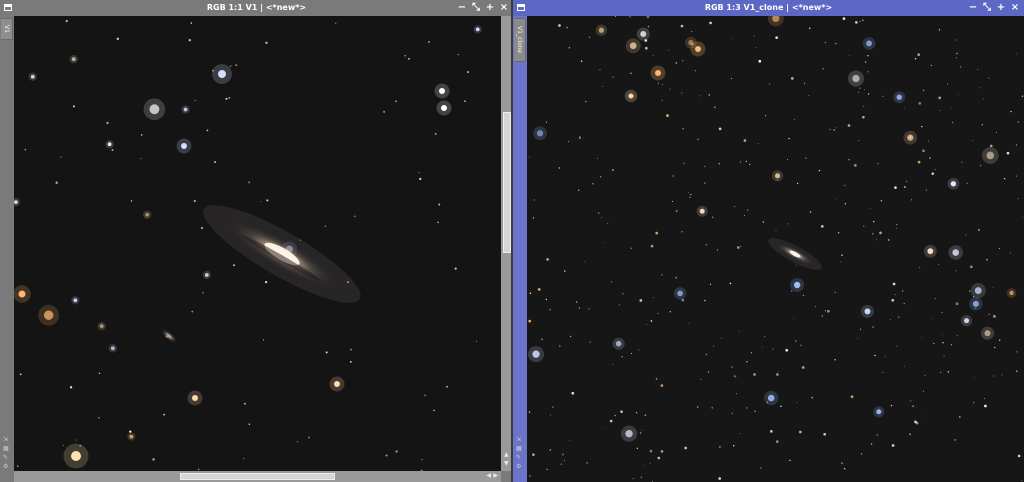 The height and width of the screenshot is (482, 1024). Describe the element at coordinates (506, 464) in the screenshot. I see `scroll-down-arrow-icon: ▼` at that location.